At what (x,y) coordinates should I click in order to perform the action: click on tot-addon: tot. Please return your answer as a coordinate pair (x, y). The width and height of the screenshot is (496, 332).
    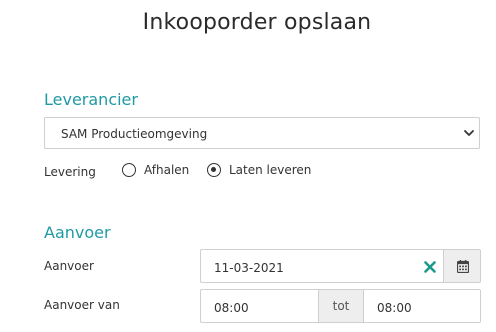
    Looking at the image, I should click on (341, 306).